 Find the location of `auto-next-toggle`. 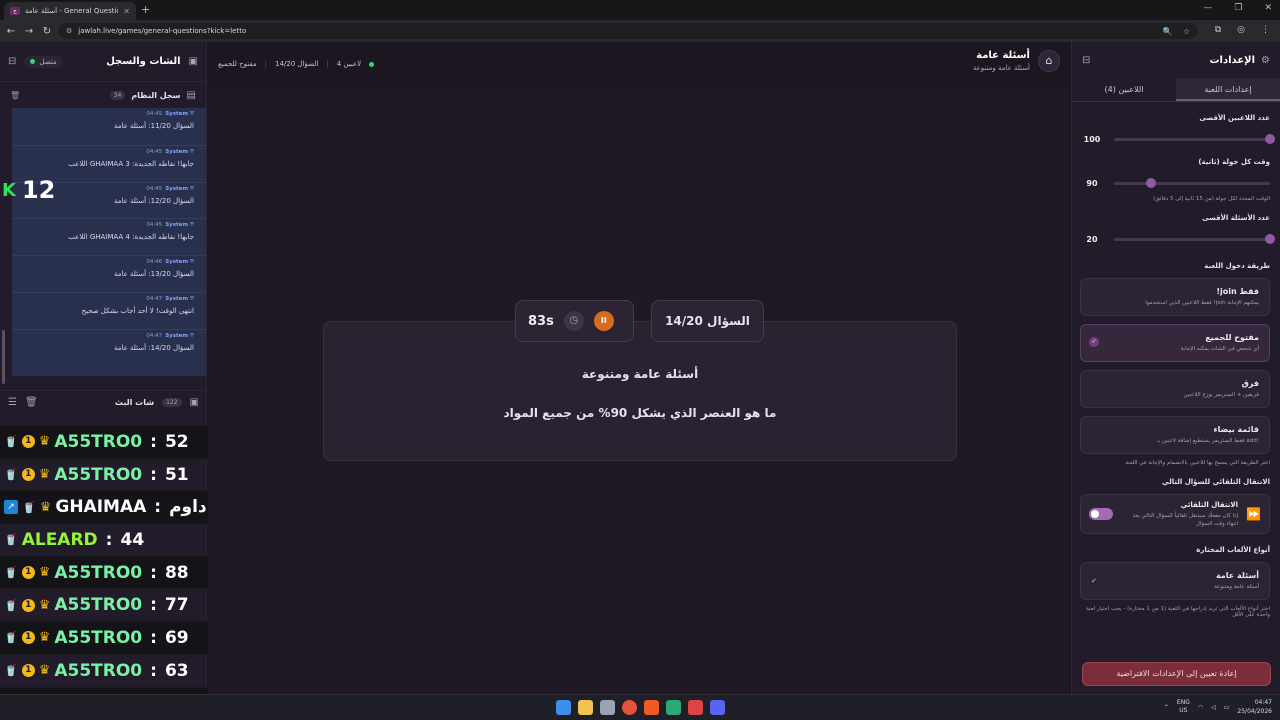

auto-next-toggle is located at coordinates (1101, 514).